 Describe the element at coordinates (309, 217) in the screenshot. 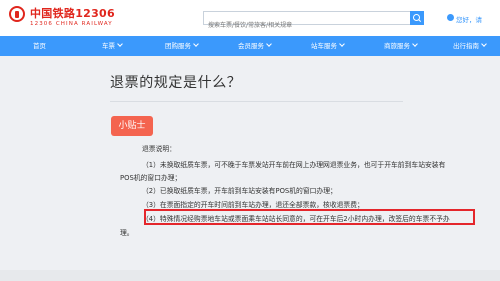

I see `highlight-box` at that location.